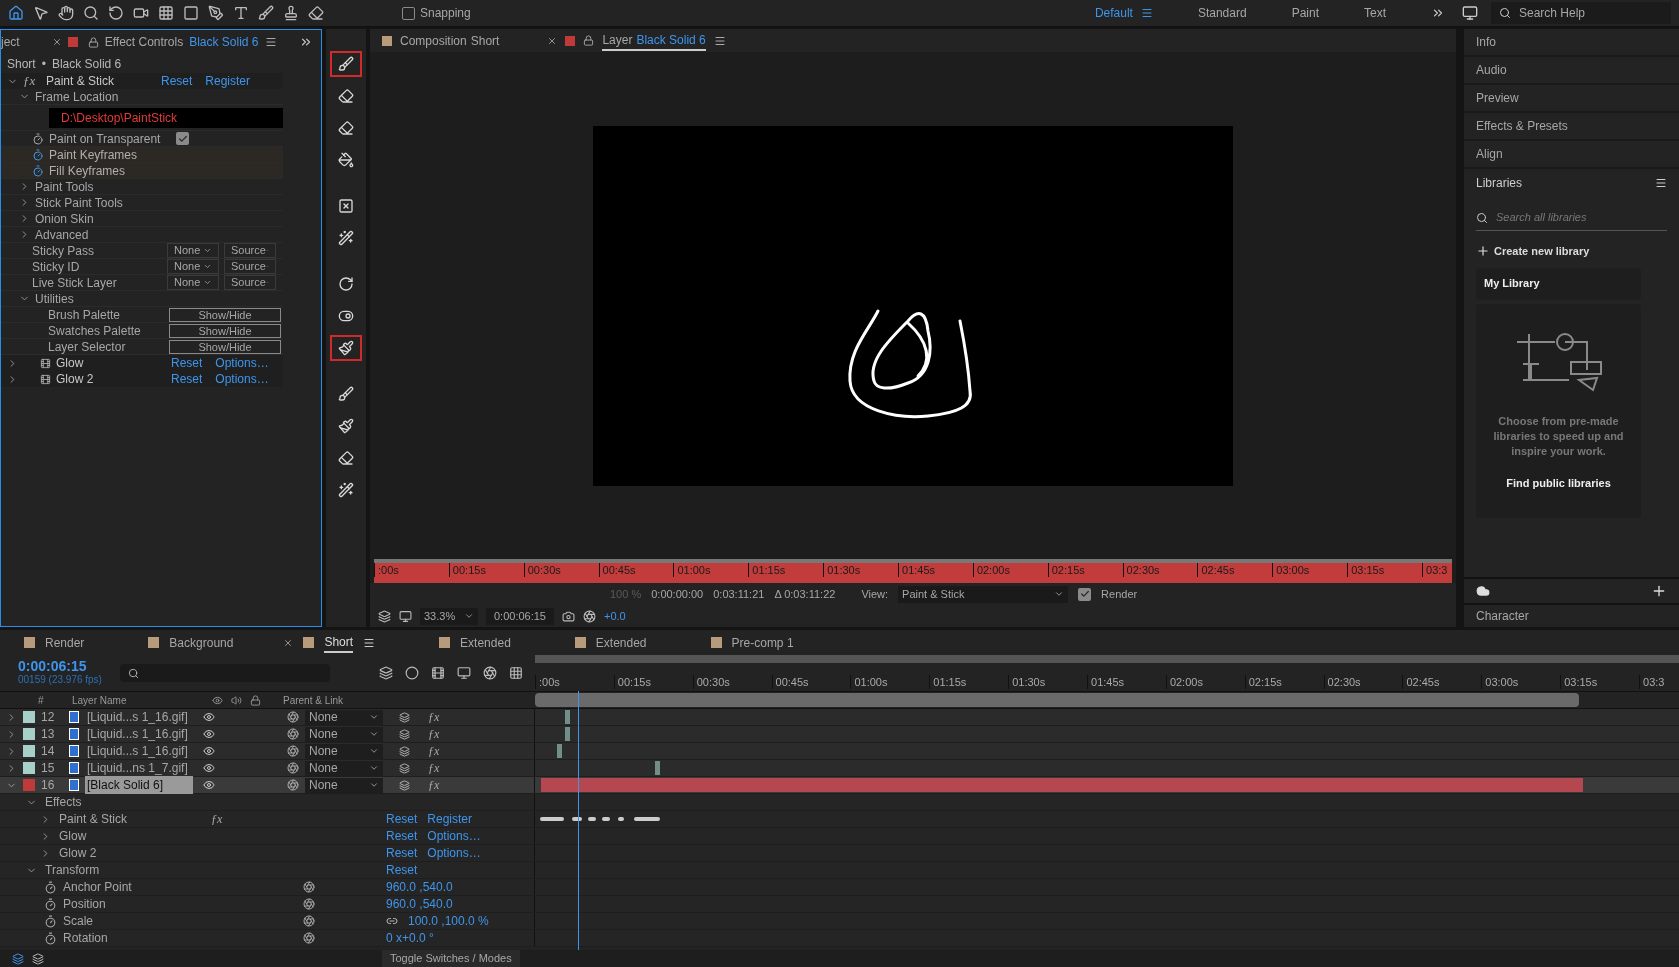 This screenshot has width=1679, height=967. I want to click on workspace-tab: Text, so click(1375, 13).